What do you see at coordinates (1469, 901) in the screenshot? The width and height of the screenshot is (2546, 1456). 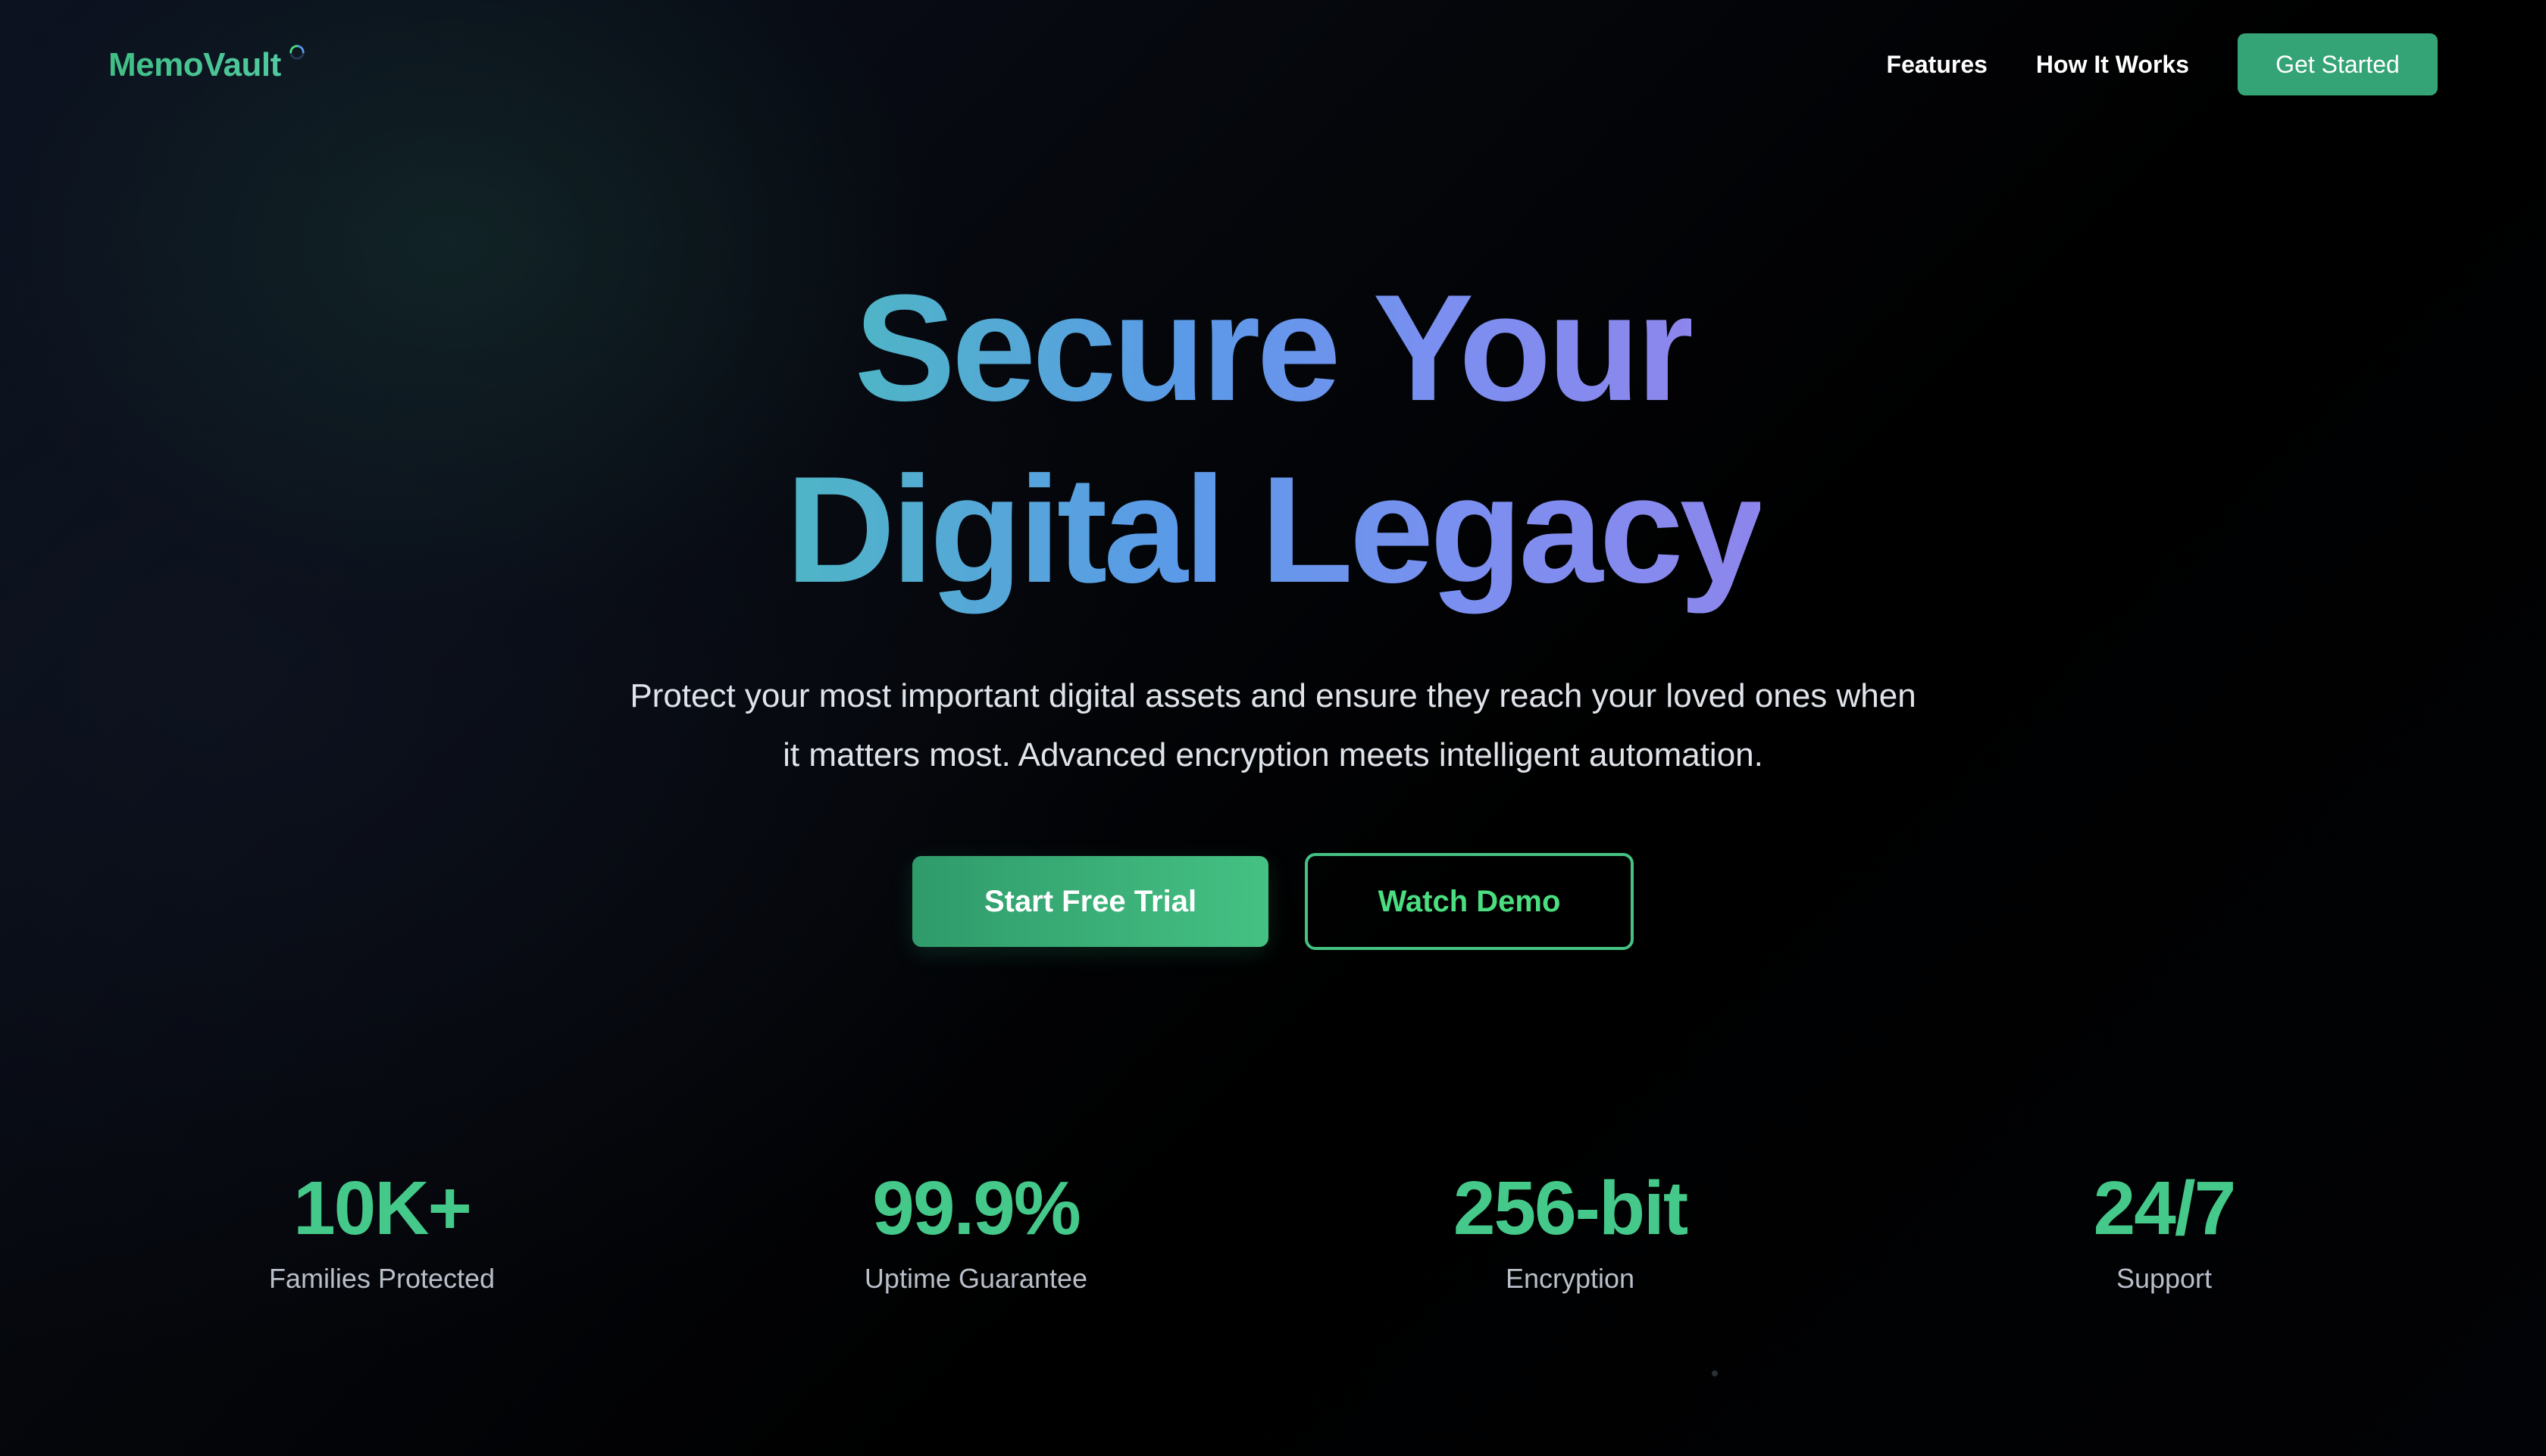 I see `watch-demo-button: Watch Demo` at bounding box center [1469, 901].